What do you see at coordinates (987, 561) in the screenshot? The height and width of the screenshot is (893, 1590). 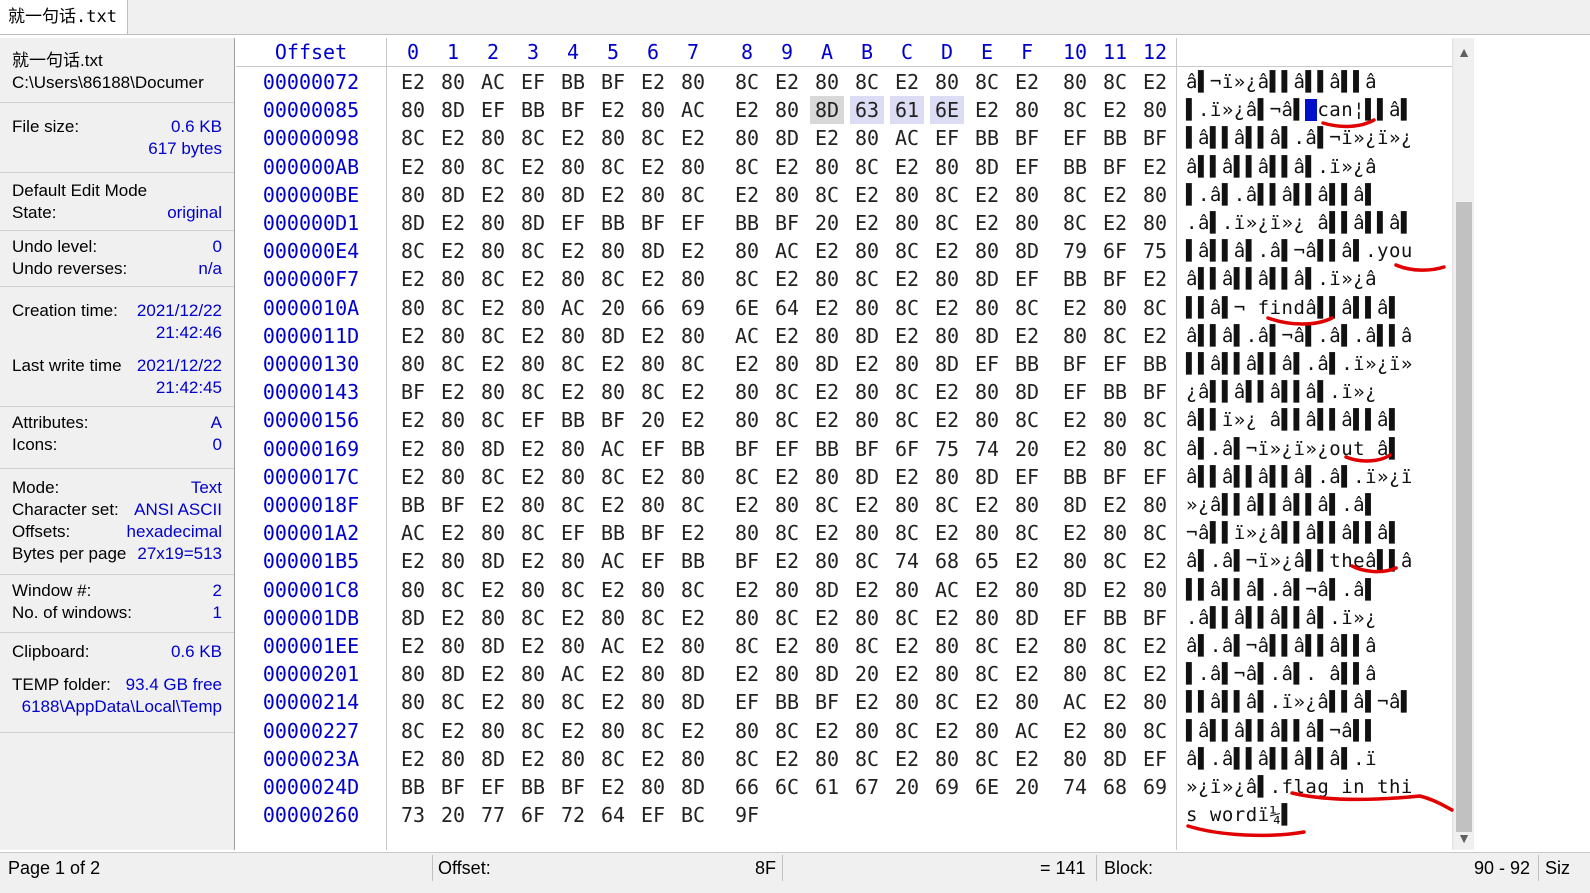 I see `hex-byte: 65` at bounding box center [987, 561].